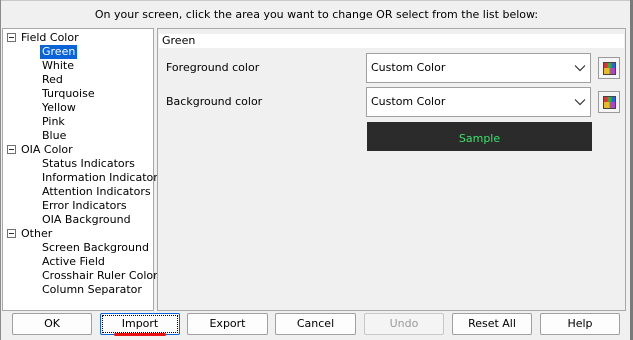 The image size is (633, 340). Describe the element at coordinates (580, 324) in the screenshot. I see `help-button: Help` at that location.